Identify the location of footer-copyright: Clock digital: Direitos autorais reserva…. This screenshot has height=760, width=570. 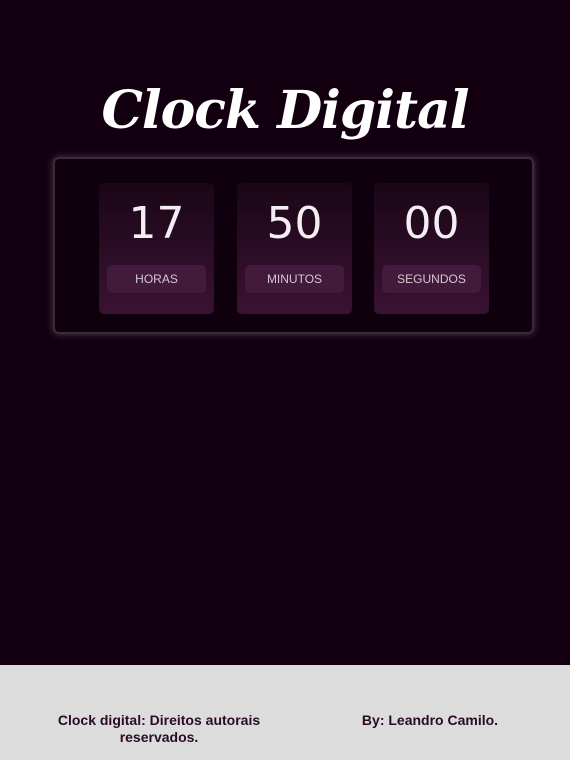
(159, 728).